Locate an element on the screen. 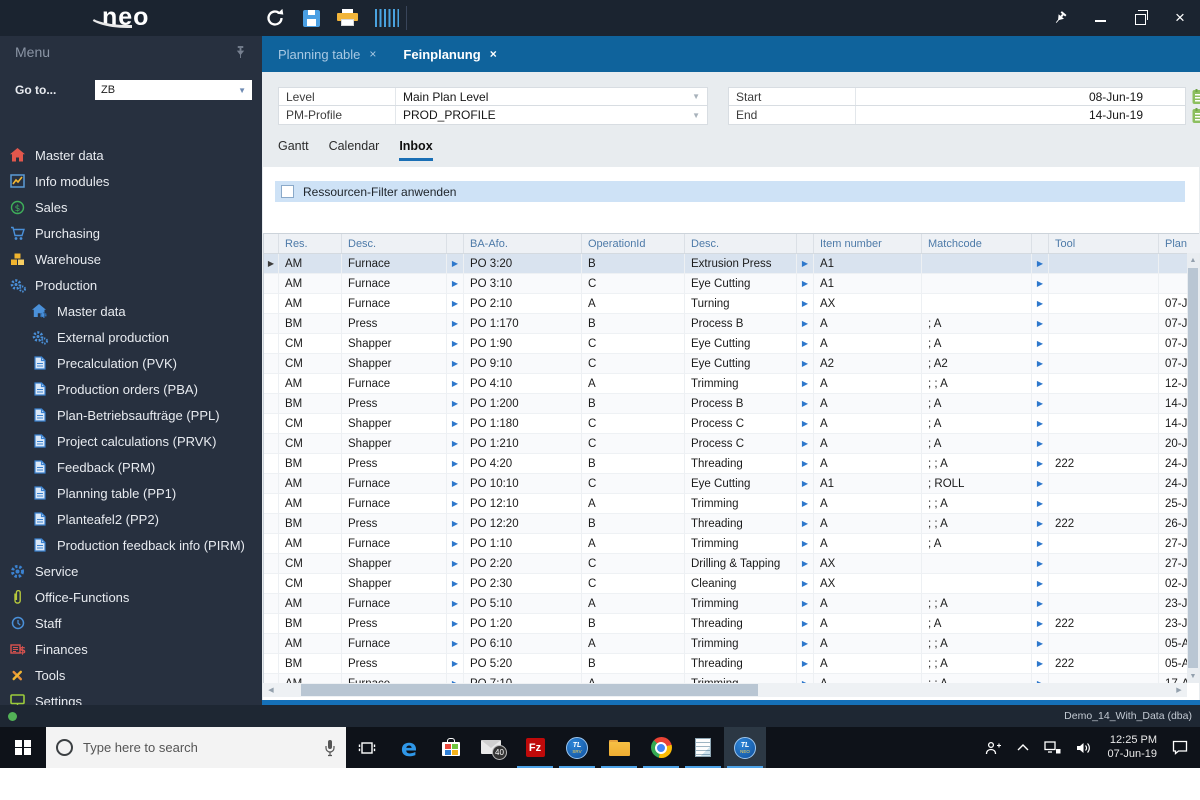 This screenshot has height=800, width=1200. sidebar-item-precalculation-pvk: Precalculation (PVK) is located at coordinates (131, 363).